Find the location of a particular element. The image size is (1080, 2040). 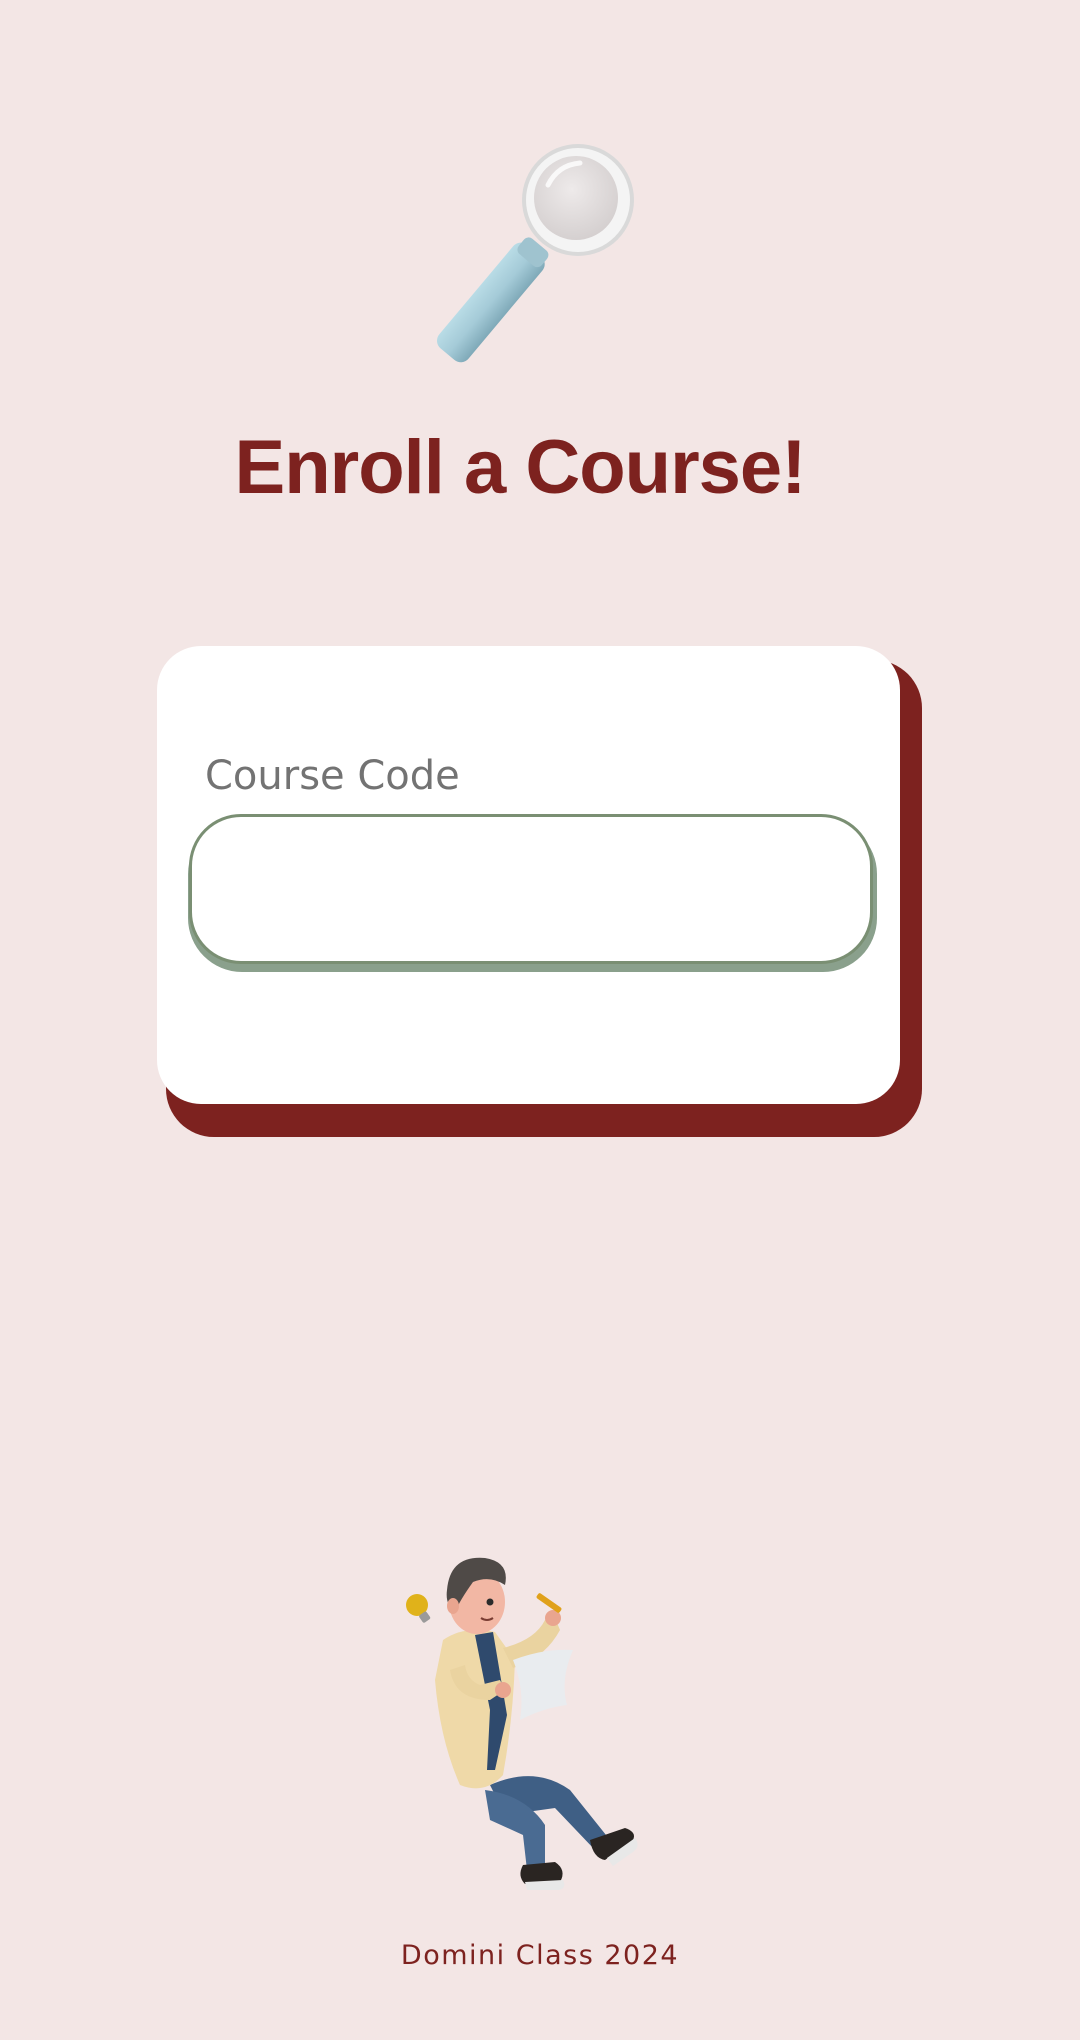

course-code-input is located at coordinates (531, 889).